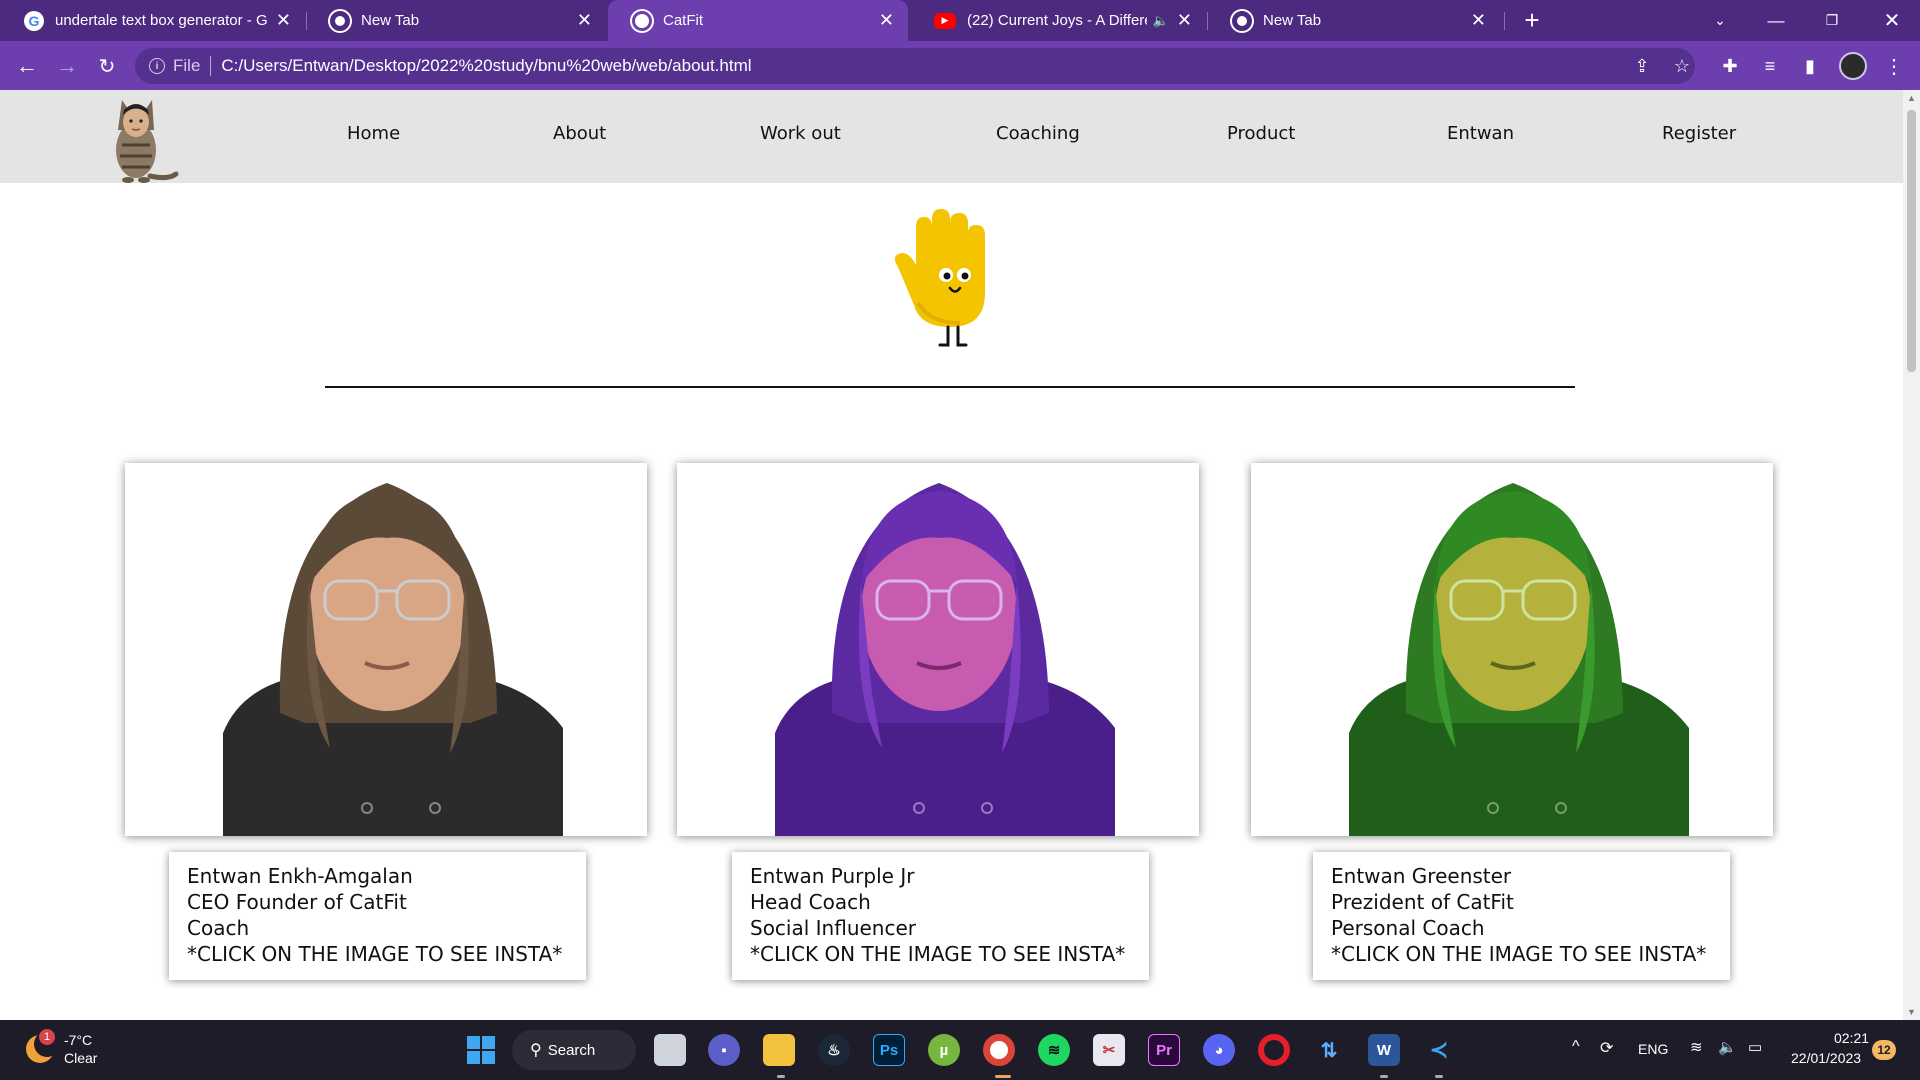 The width and height of the screenshot is (1920, 1080). I want to click on discord-icon: ◕, so click(1219, 1050).